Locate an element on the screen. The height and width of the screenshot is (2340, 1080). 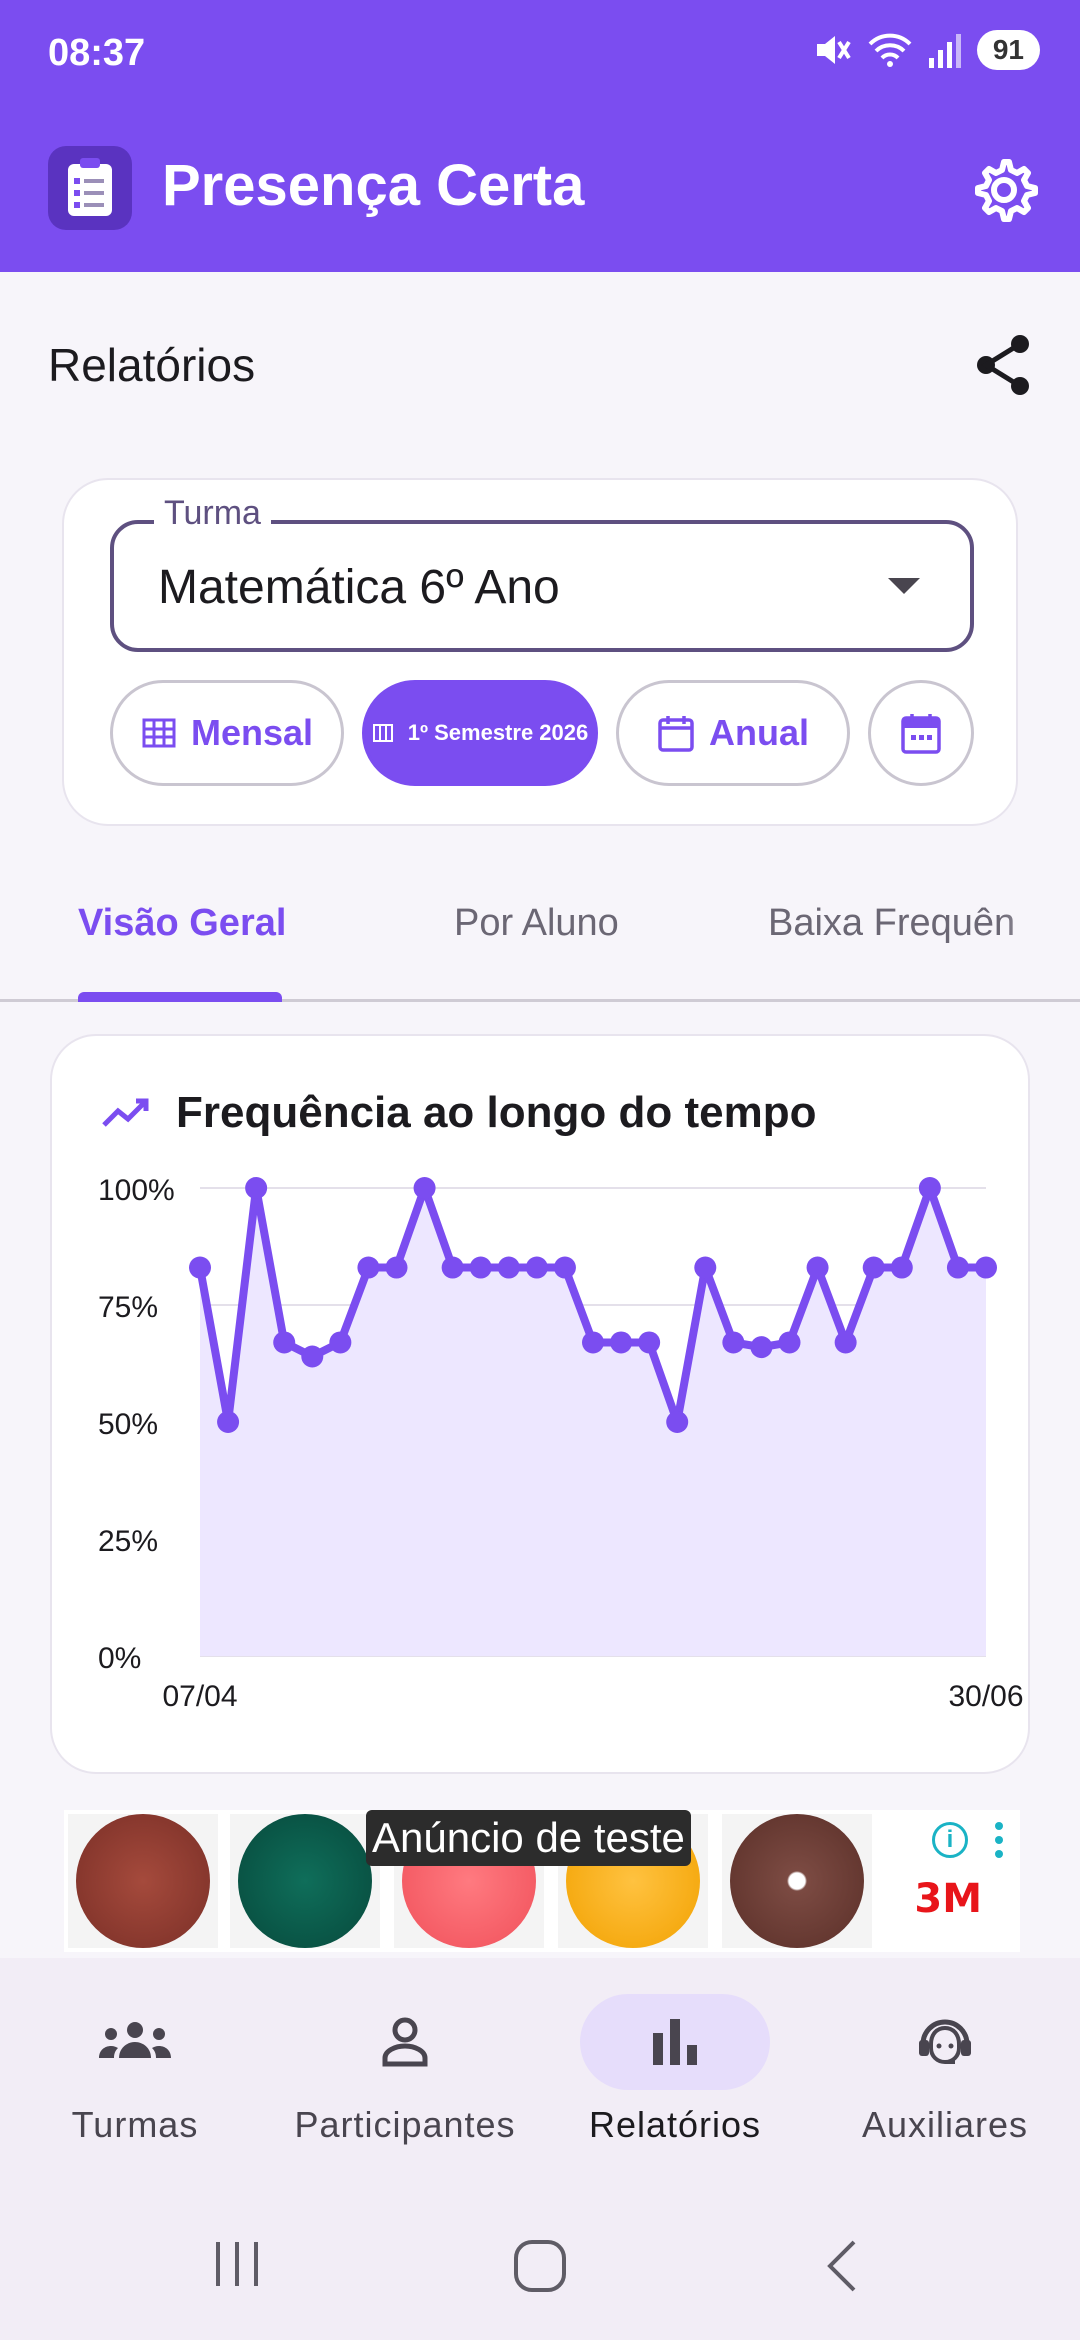
back-icon is located at coordinates (842, 2266).